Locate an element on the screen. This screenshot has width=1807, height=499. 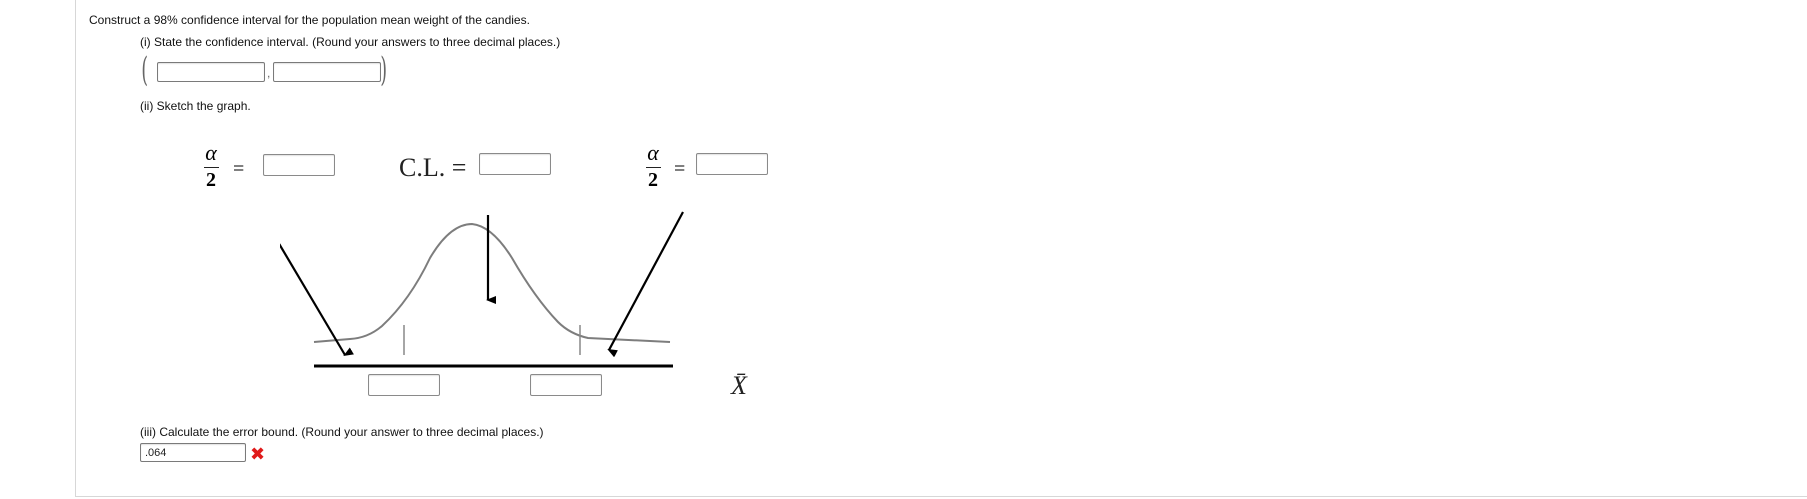
normal-curve-sketch is located at coordinates (482, 289).